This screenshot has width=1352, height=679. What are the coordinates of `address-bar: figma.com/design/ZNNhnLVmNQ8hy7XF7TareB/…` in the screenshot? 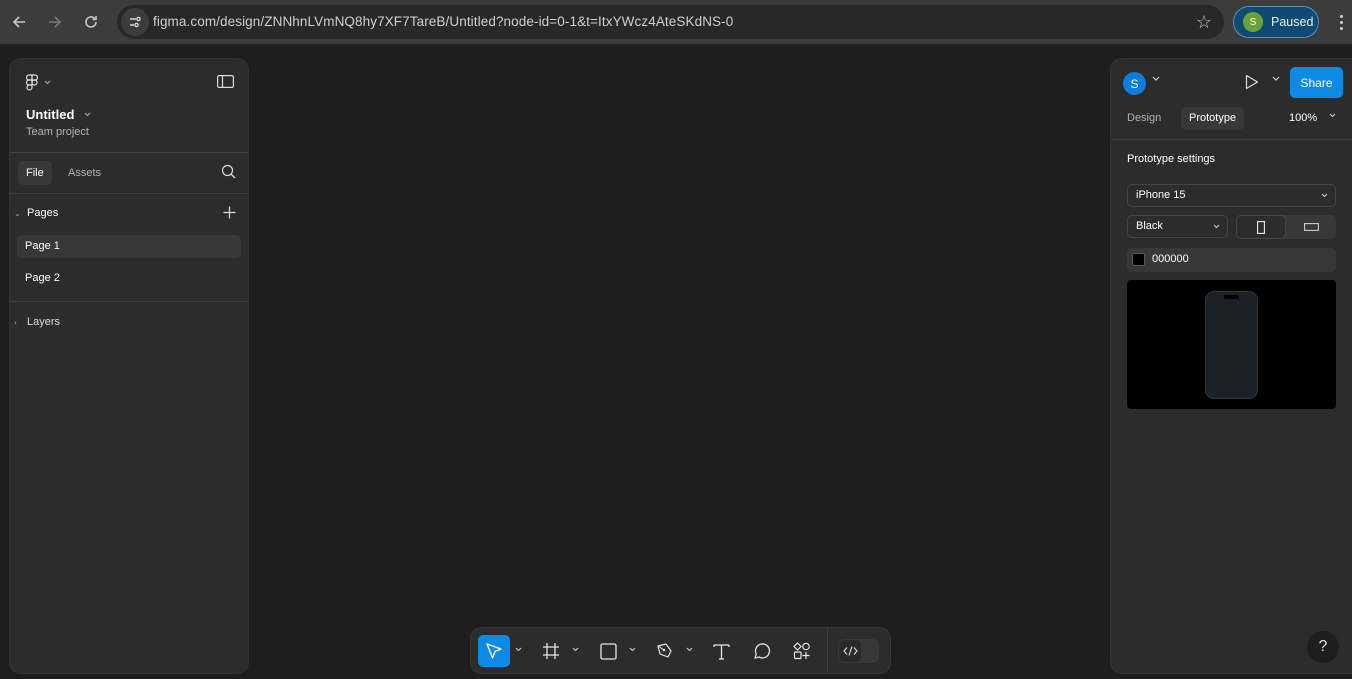 It's located at (670, 22).